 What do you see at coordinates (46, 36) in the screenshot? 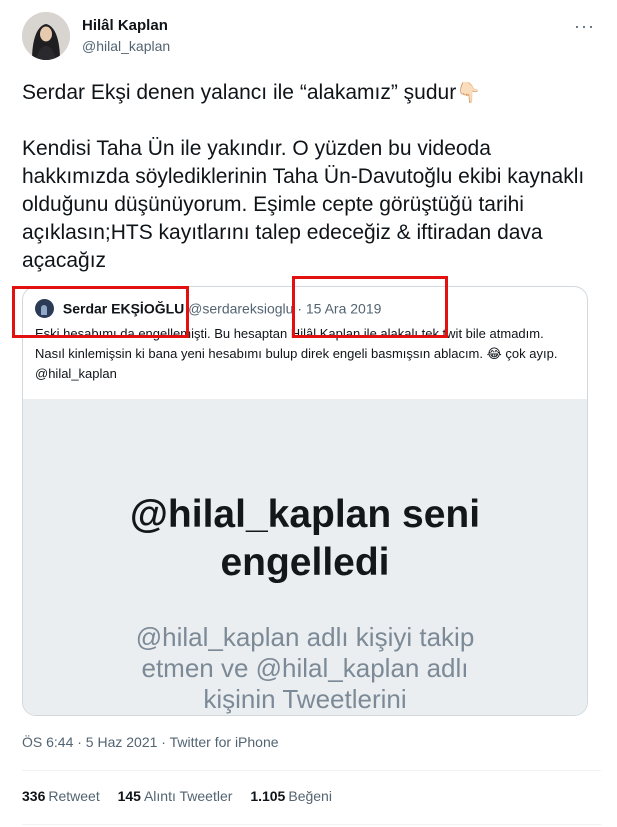
I see `avatar` at bounding box center [46, 36].